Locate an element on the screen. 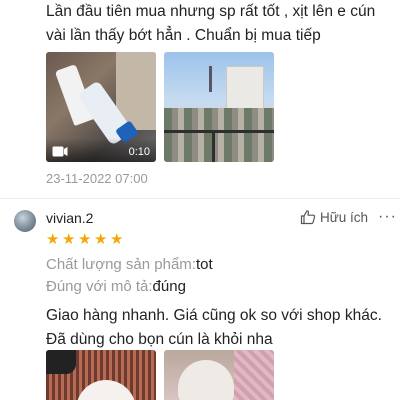  more-options-button: ··· is located at coordinates (387, 217).